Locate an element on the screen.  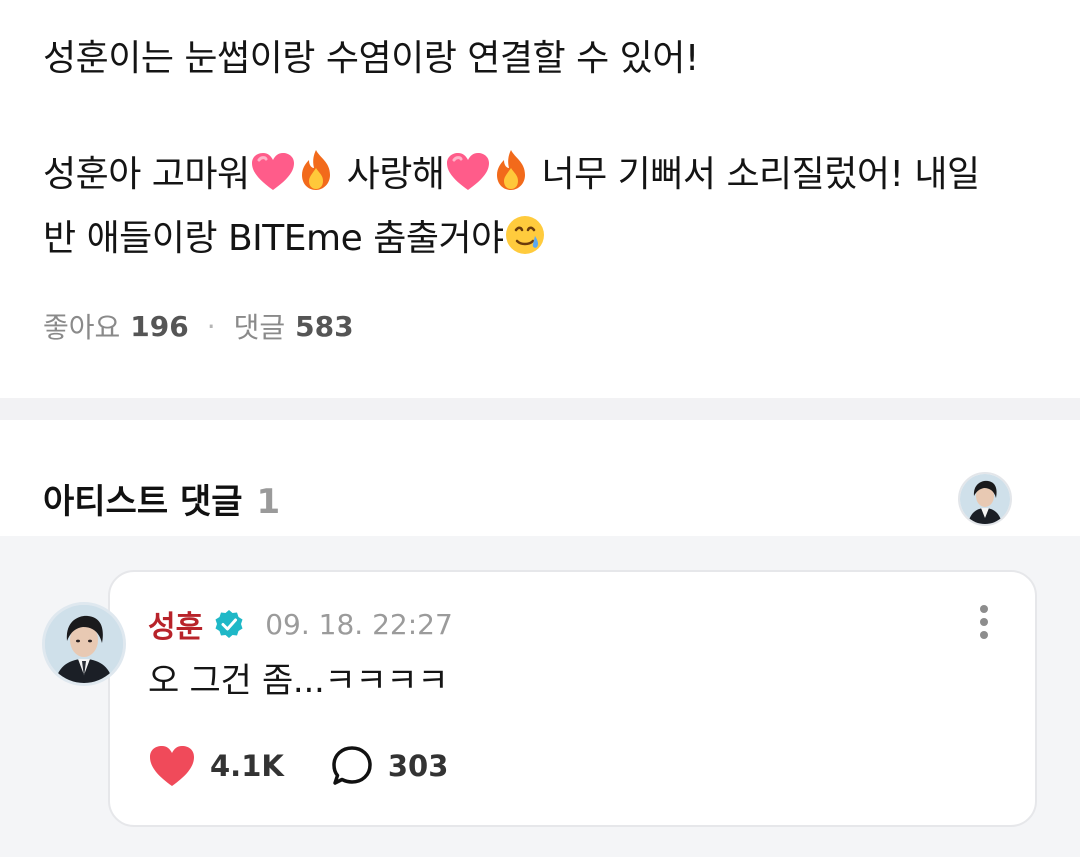
post-text-love: 사랑해 is located at coordinates (395, 174).